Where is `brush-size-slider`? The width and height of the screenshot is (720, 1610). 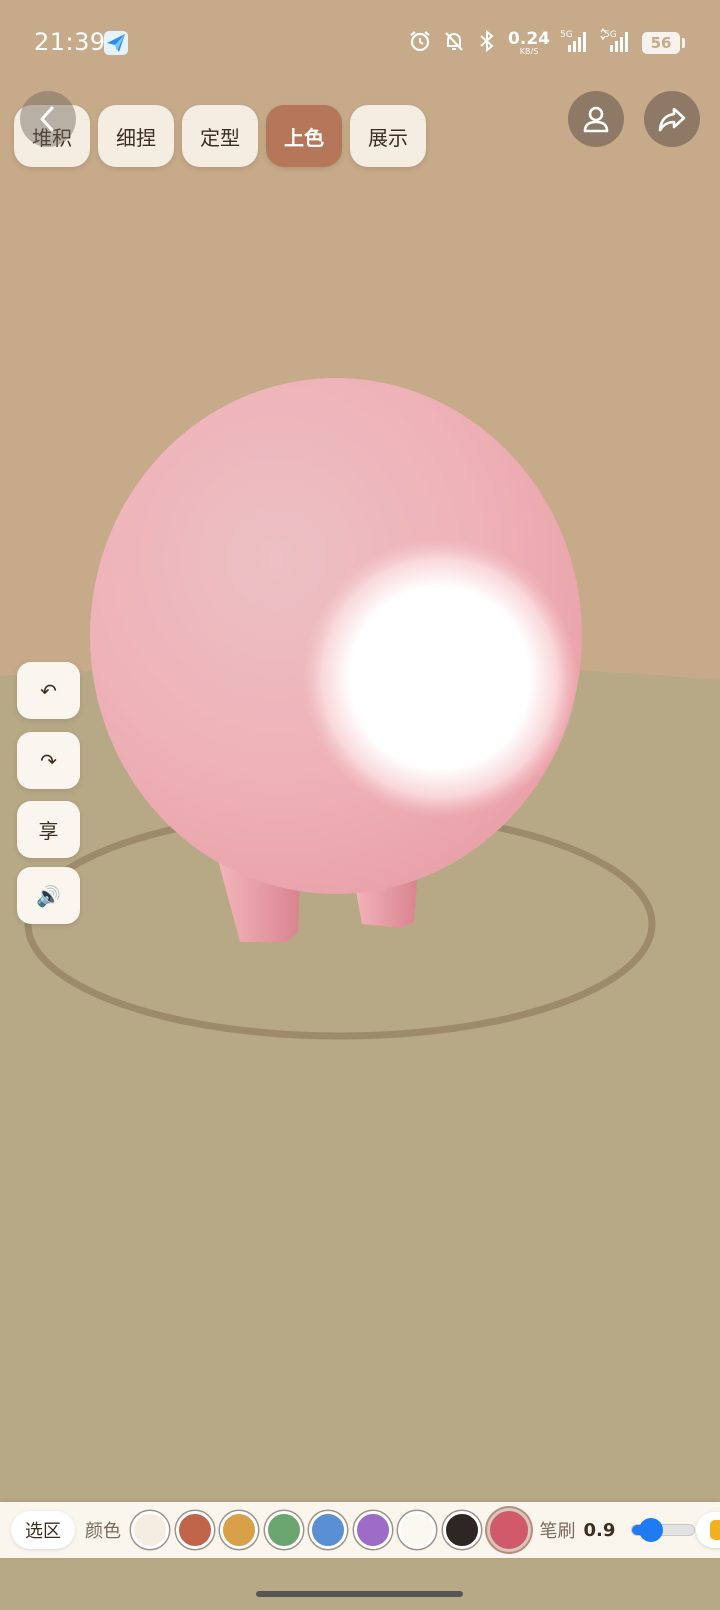 brush-size-slider is located at coordinates (663, 1530).